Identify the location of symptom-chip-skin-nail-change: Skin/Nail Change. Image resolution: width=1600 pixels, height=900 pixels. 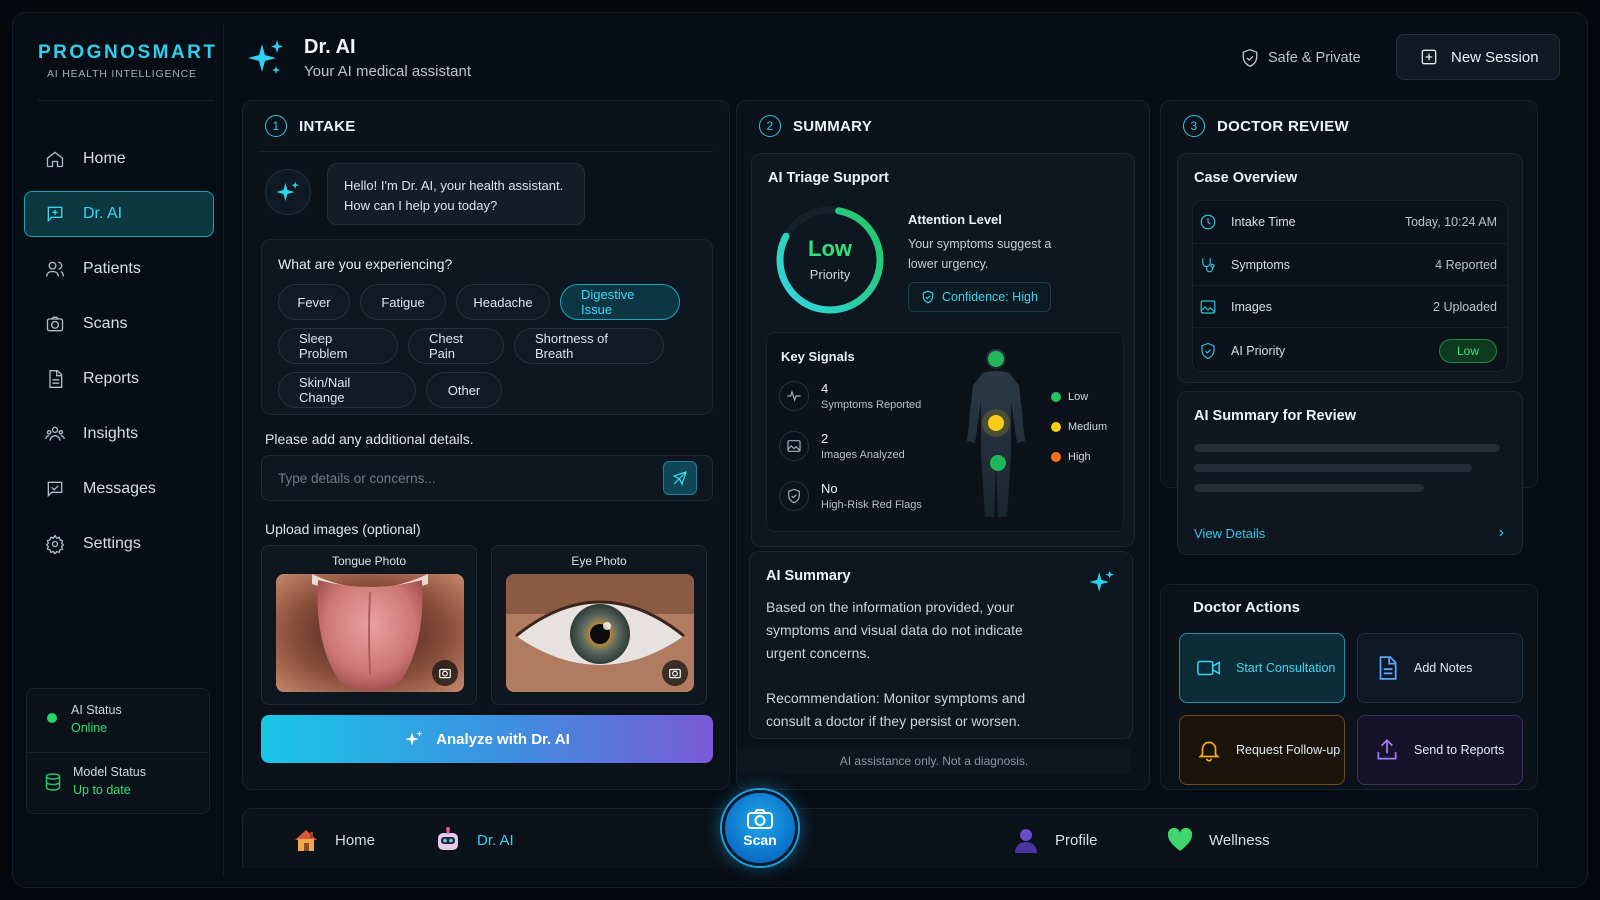
(347, 390).